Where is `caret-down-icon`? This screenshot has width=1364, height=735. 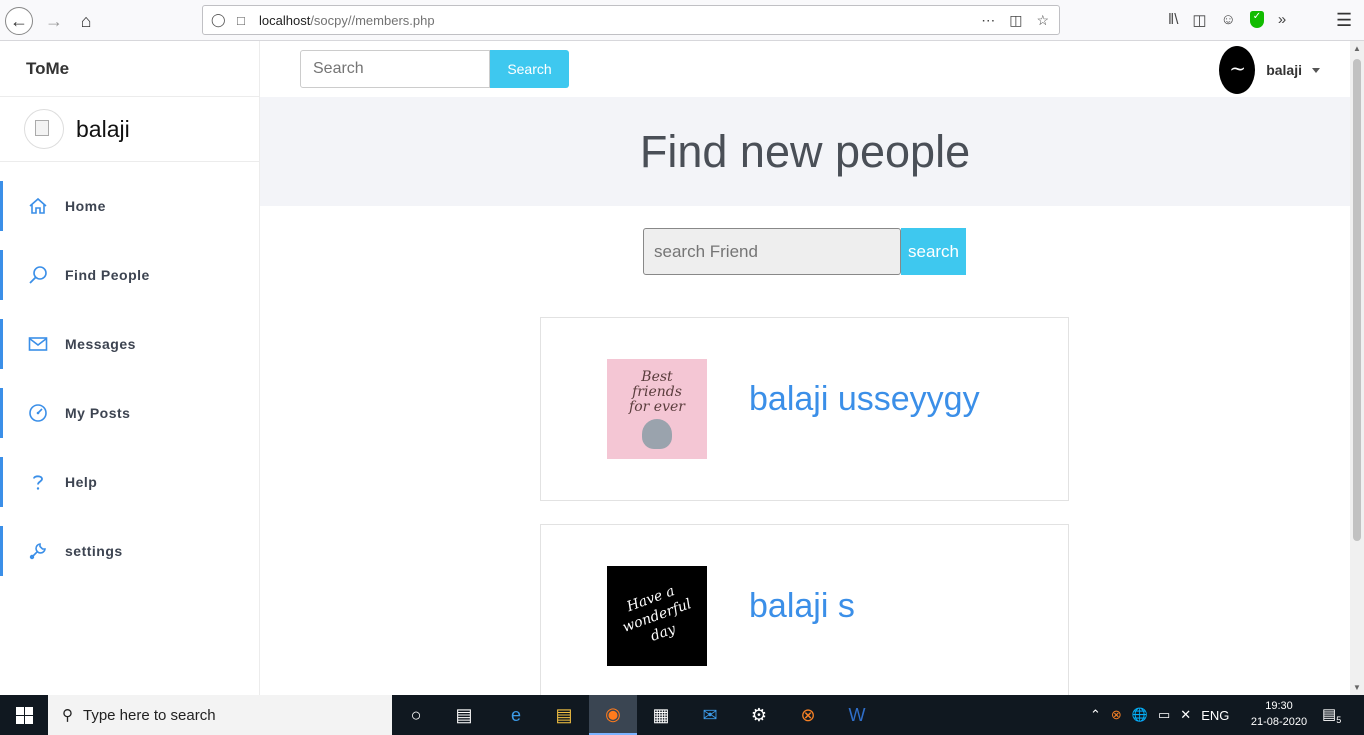 caret-down-icon is located at coordinates (1316, 70).